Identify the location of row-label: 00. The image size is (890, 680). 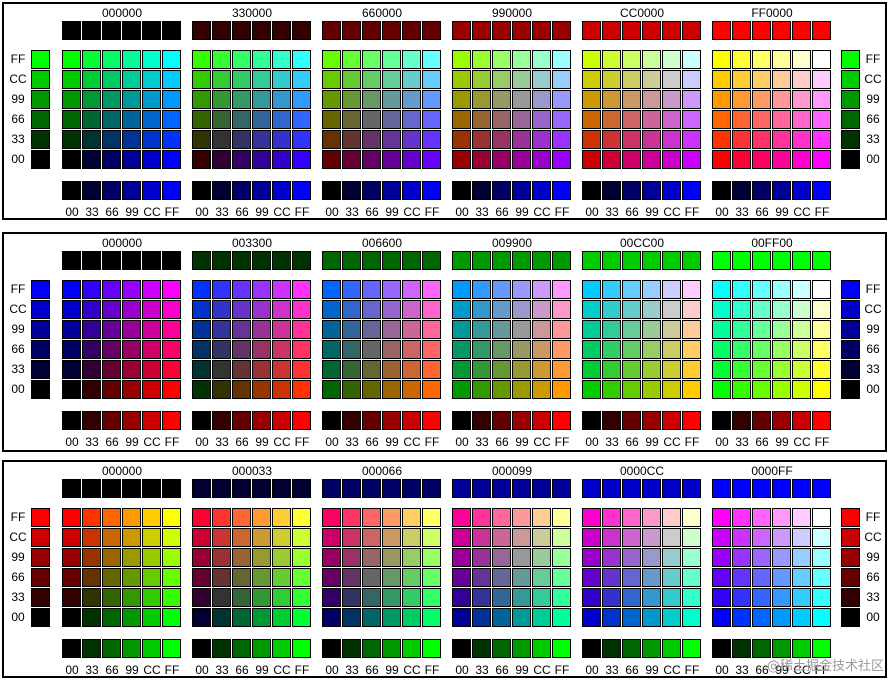
(873, 159).